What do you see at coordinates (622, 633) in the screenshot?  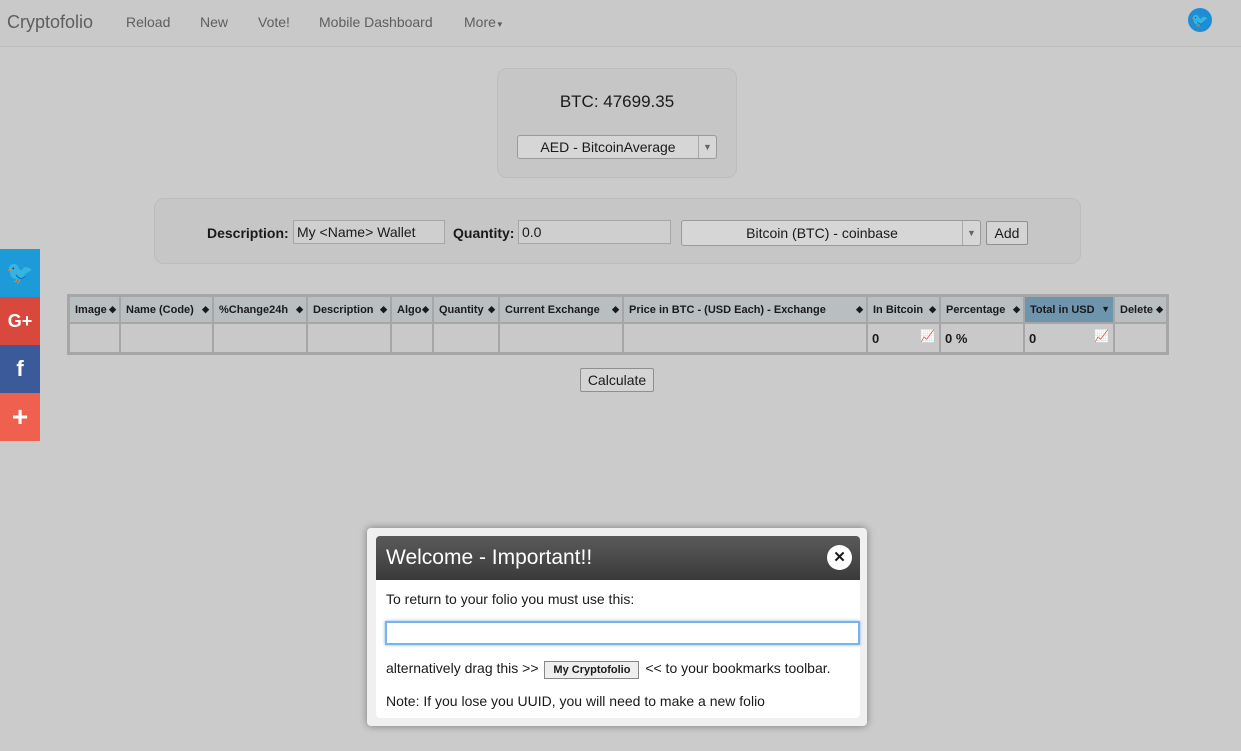 I see `uuid-input` at bounding box center [622, 633].